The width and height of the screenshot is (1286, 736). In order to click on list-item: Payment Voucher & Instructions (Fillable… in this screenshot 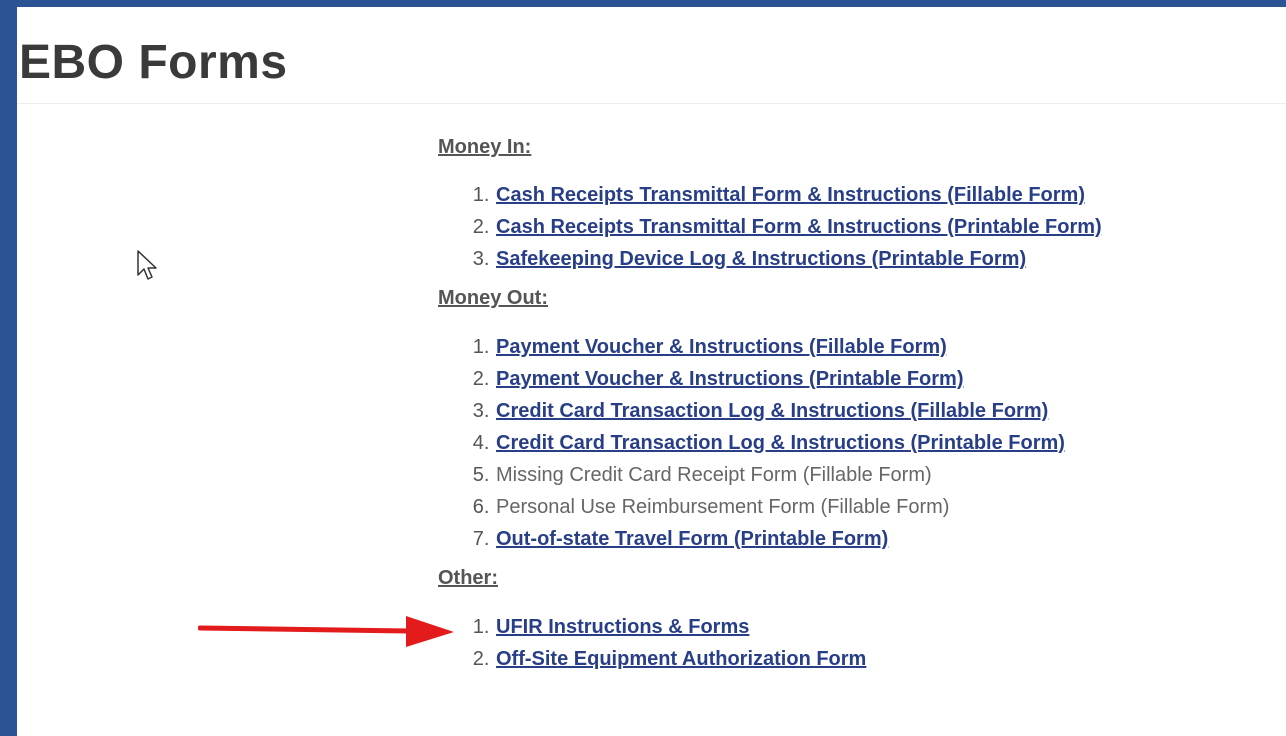, I will do `click(886, 347)`.